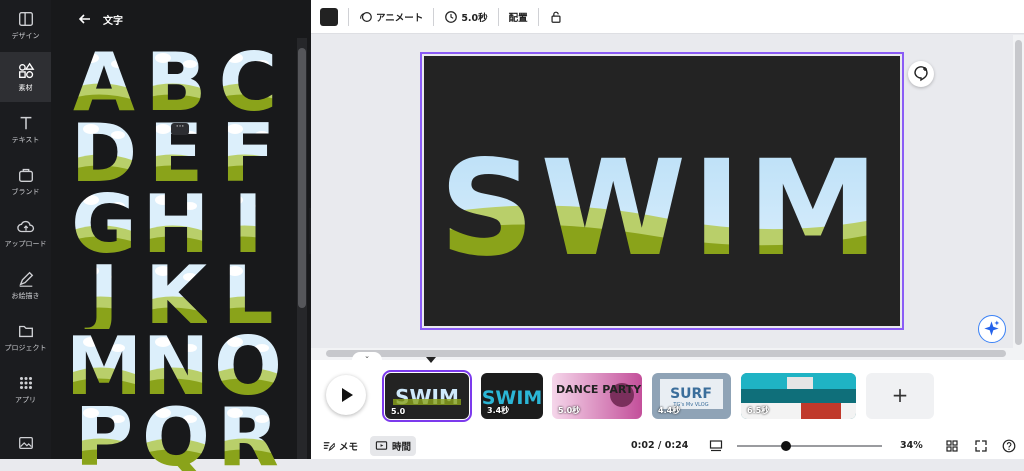  I want to click on animate-icon, so click(366, 16).